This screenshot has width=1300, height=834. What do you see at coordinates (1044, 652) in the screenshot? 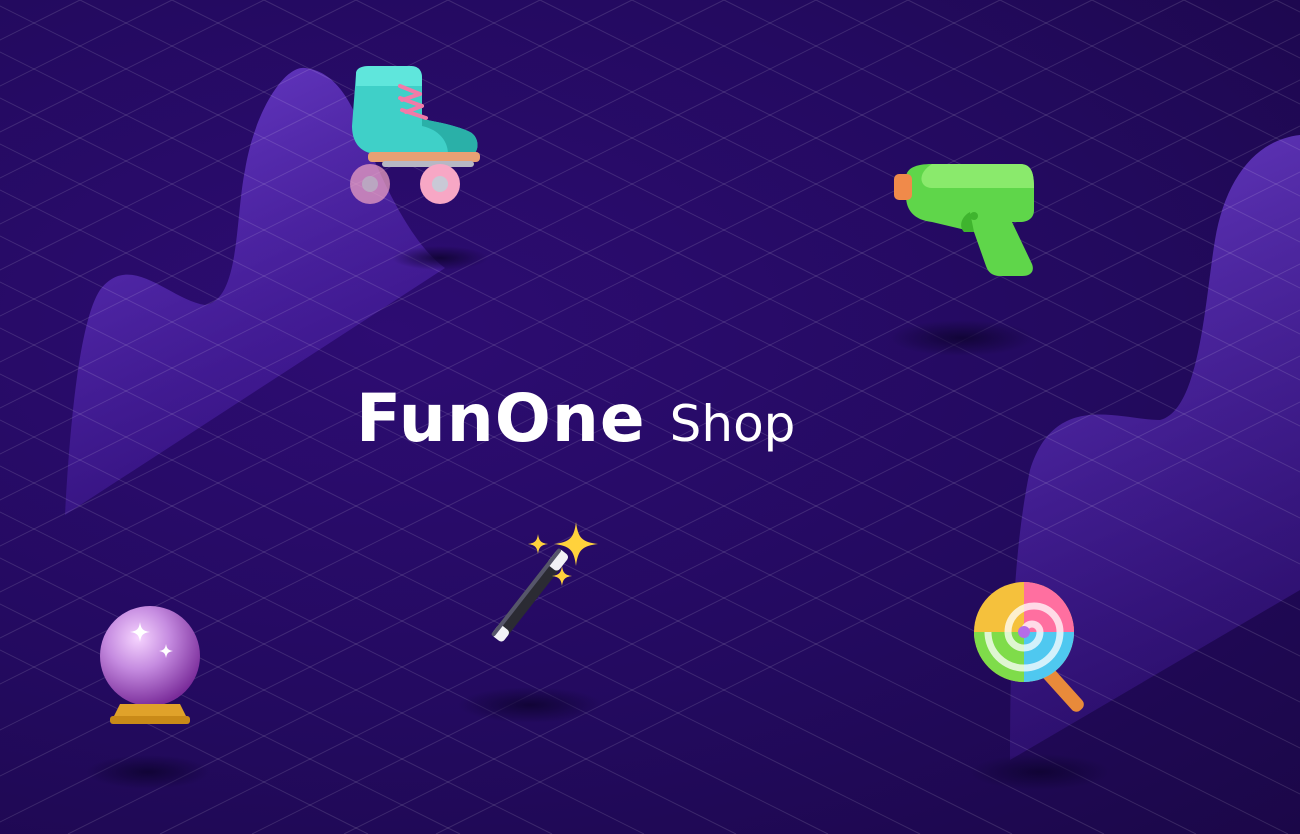
I see `lollipop-icon` at bounding box center [1044, 652].